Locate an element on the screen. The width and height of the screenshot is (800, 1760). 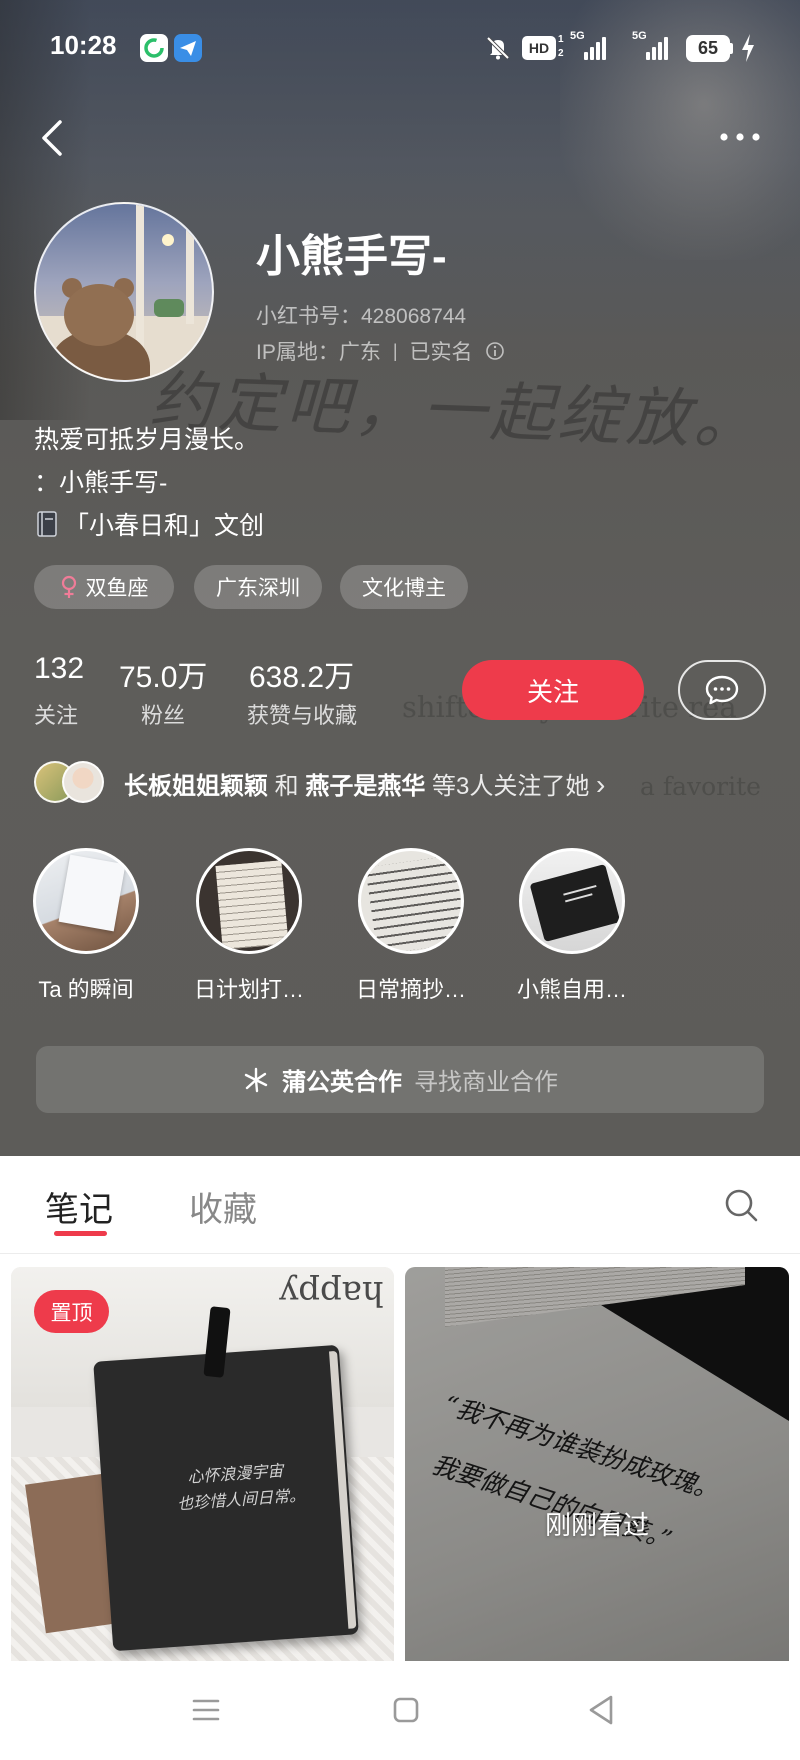
sim-slot-1-label: 1 is located at coordinates (561, 39).